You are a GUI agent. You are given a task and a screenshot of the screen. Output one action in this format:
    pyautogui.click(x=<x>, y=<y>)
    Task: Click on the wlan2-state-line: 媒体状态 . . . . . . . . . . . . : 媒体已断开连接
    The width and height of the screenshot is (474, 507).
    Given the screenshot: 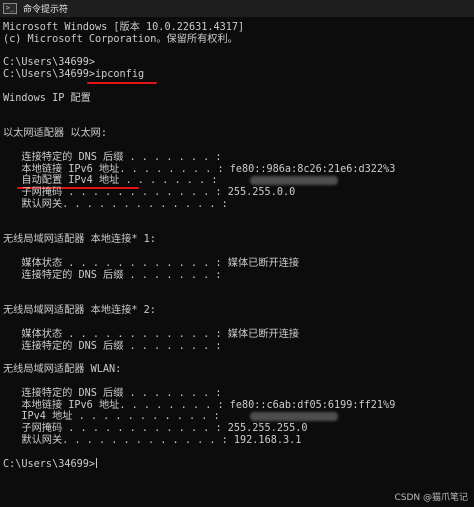 What is the action you would take?
    pyautogui.click(x=238, y=335)
    